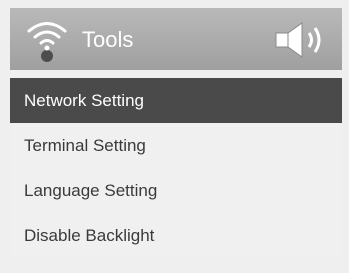 The width and height of the screenshot is (349, 273). Describe the element at coordinates (108, 39) in the screenshot. I see `page-title: Tools` at that location.